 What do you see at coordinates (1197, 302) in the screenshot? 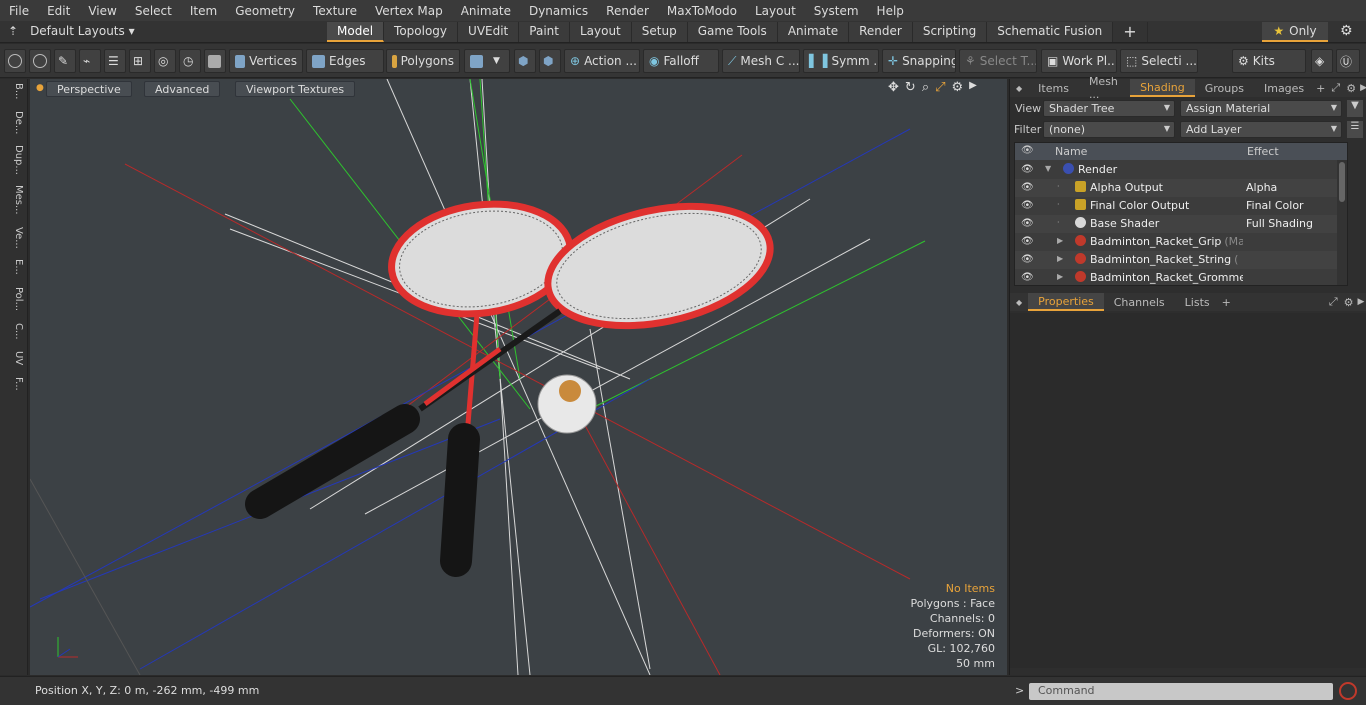
I see `tab-lists: Lists` at bounding box center [1197, 302].